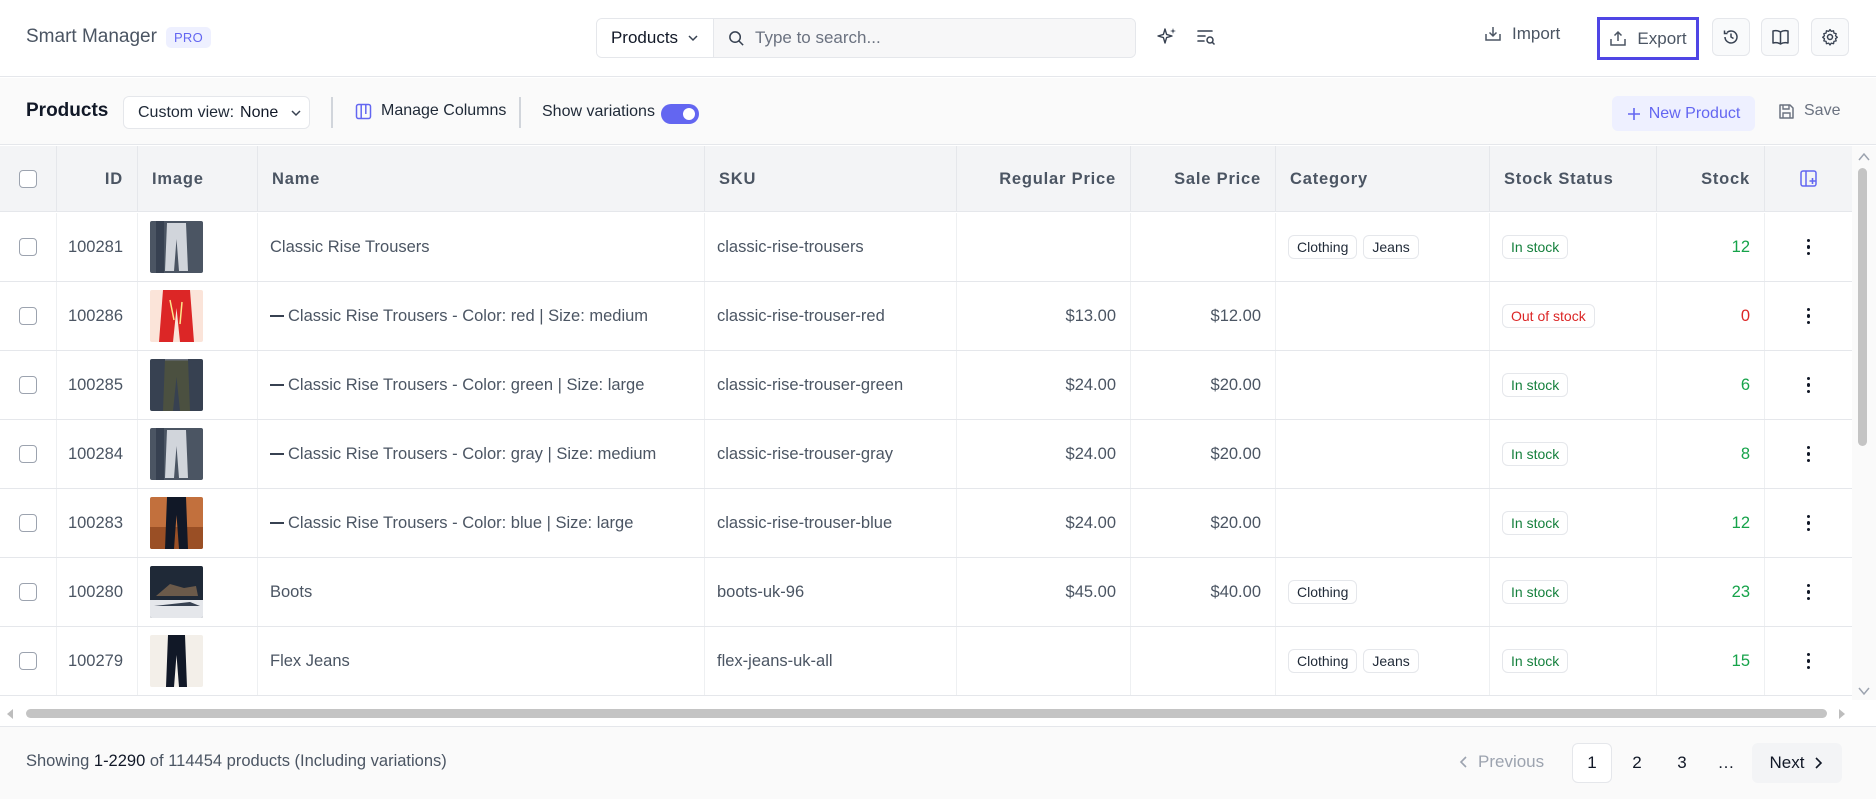  Describe the element at coordinates (1809, 179) in the screenshot. I see `add-column-icon` at that location.